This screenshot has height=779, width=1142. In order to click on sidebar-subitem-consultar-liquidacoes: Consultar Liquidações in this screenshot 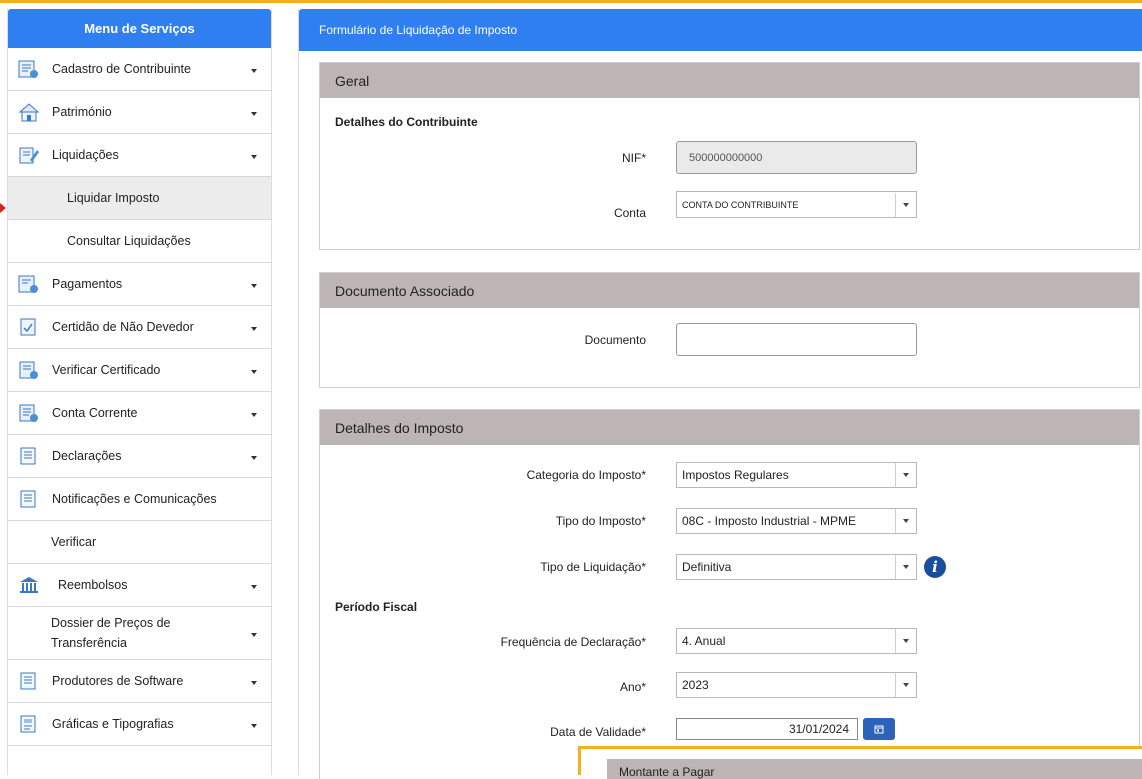, I will do `click(139, 241)`.